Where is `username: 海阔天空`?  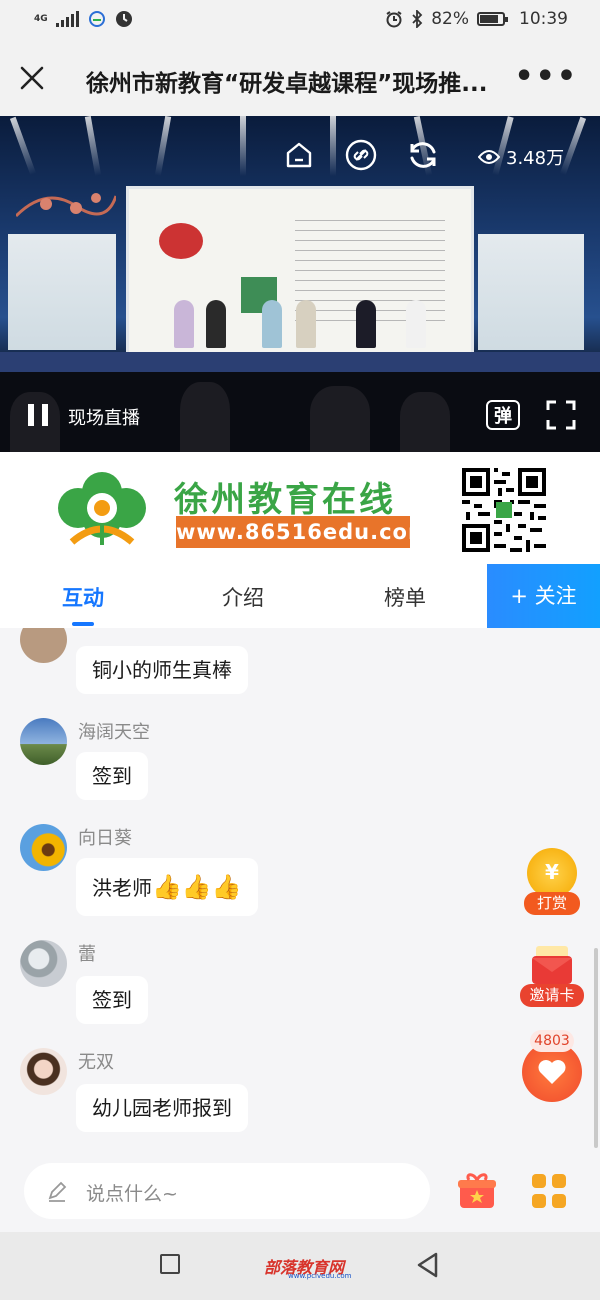
username: 海阔天空 is located at coordinates (114, 732).